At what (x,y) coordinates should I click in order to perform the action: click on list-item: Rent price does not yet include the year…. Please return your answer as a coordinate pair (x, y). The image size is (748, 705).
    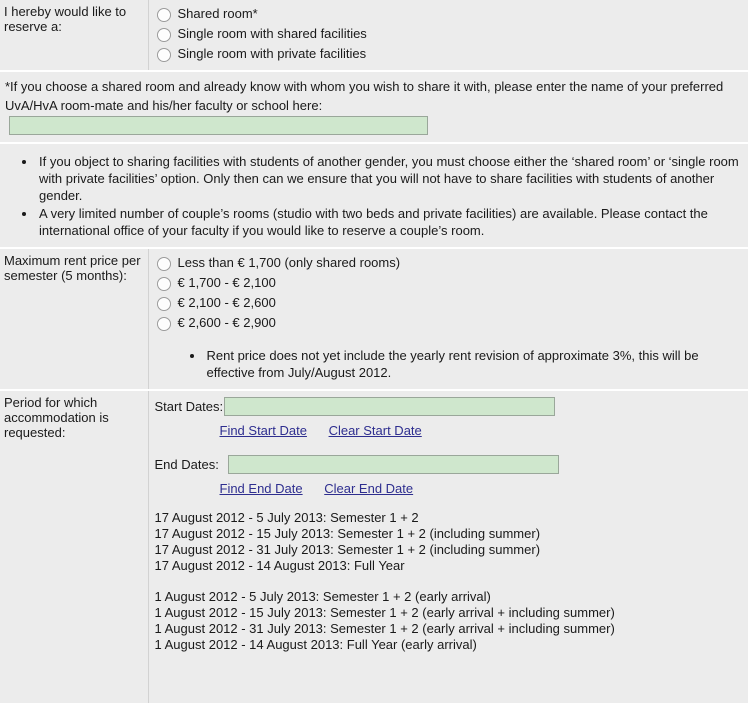
    Looking at the image, I should click on (475, 364).